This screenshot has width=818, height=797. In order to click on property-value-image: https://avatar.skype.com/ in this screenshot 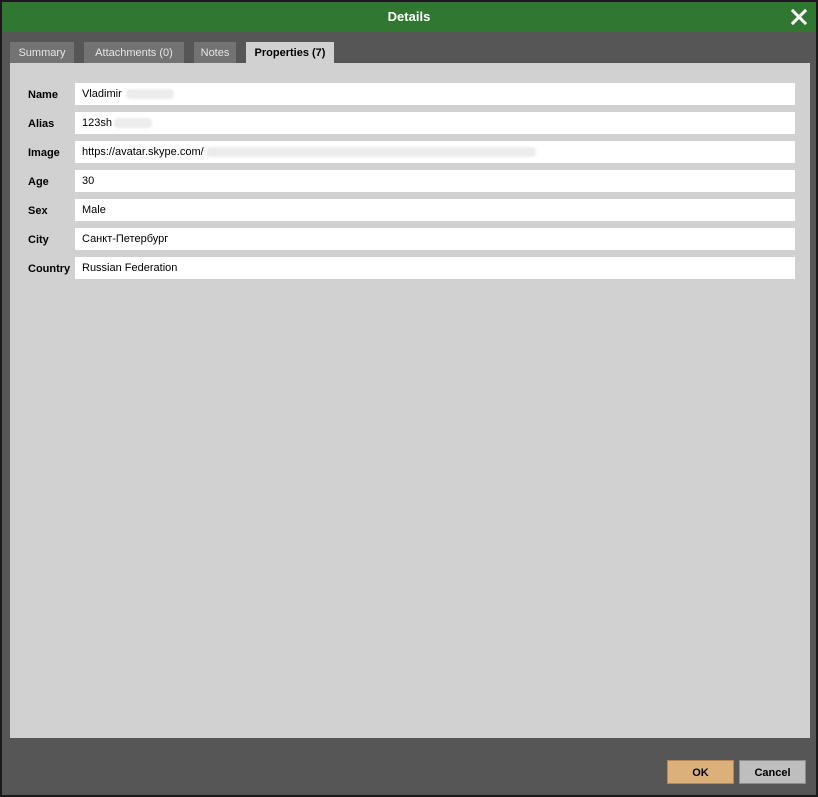, I will do `click(435, 152)`.